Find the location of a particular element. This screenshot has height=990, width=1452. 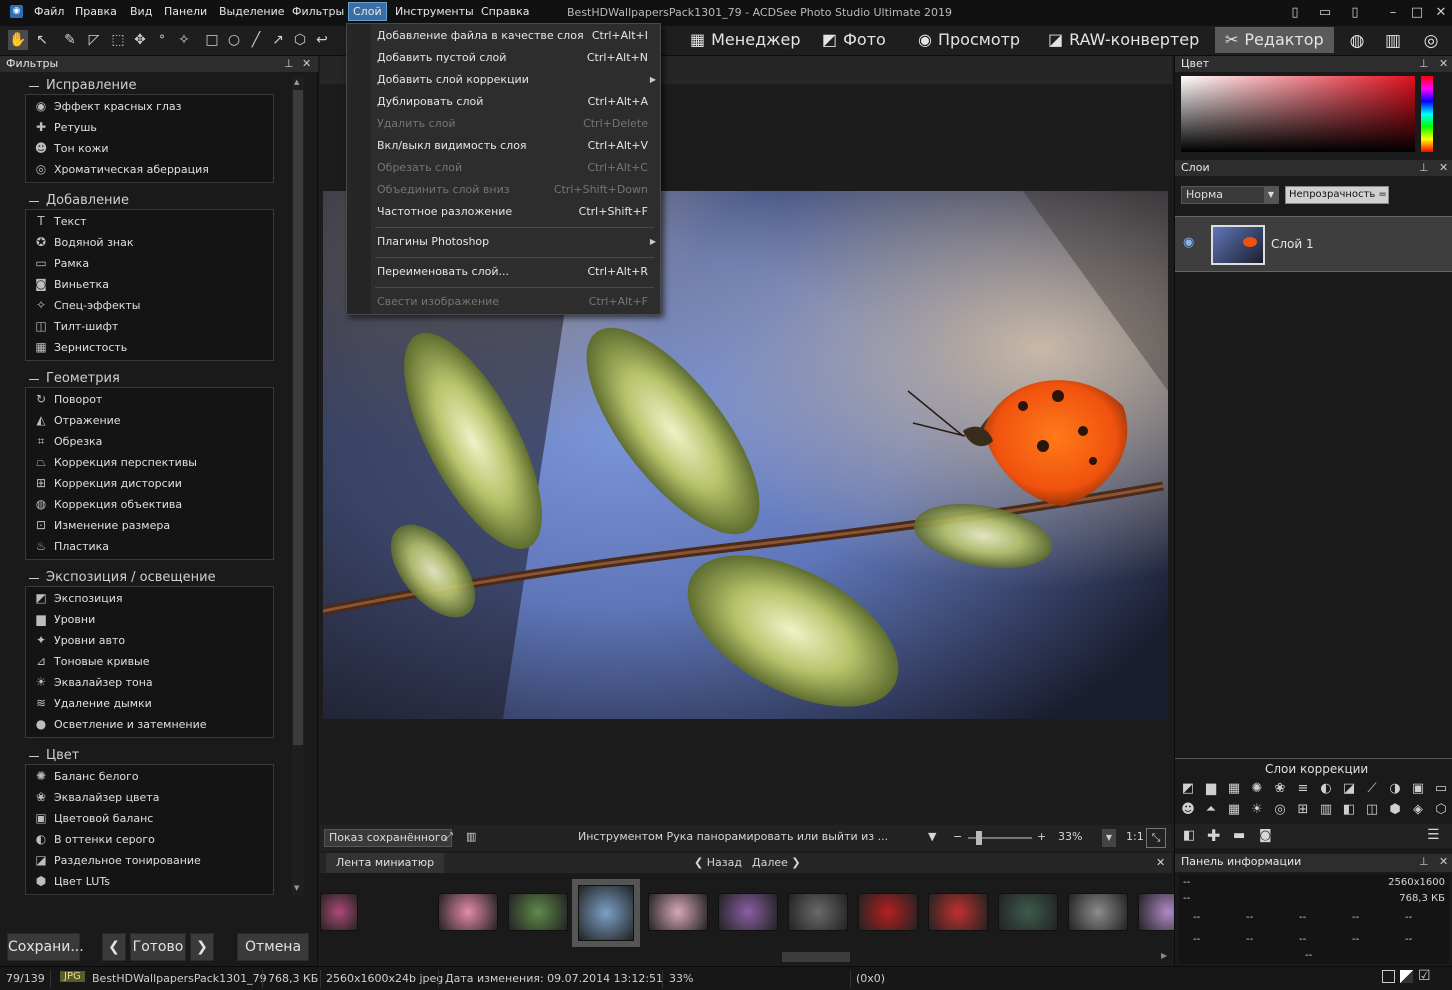

filter-item: ☀ Эквалайзер тона is located at coordinates (93, 682).